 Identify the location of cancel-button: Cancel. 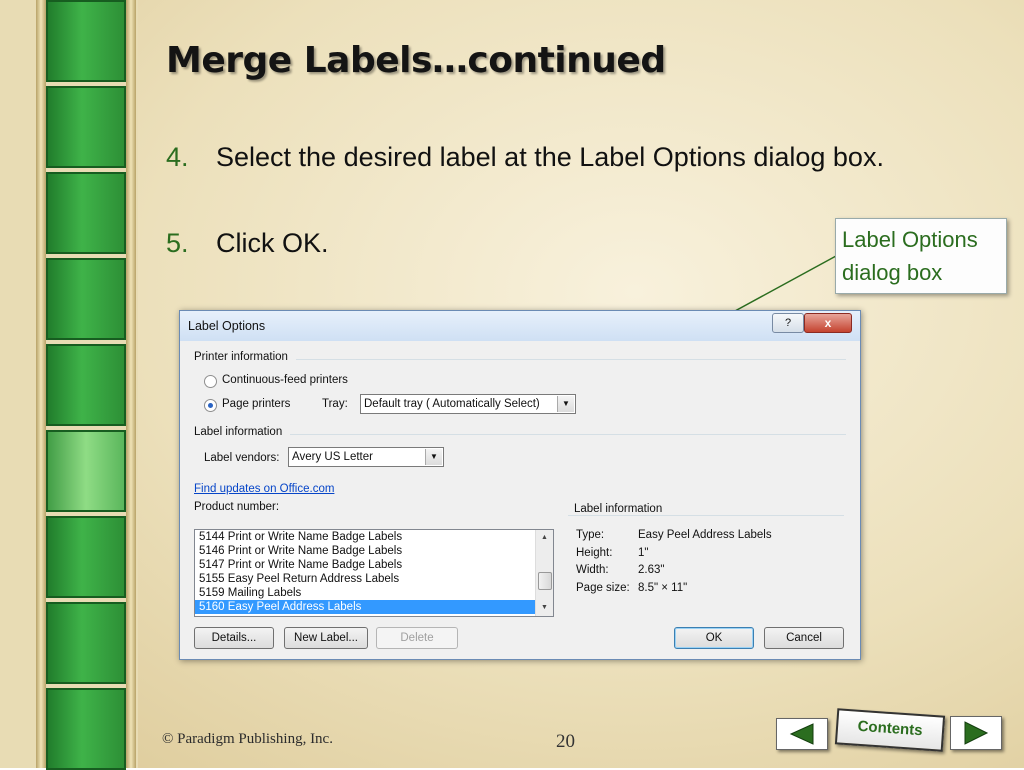
(804, 638).